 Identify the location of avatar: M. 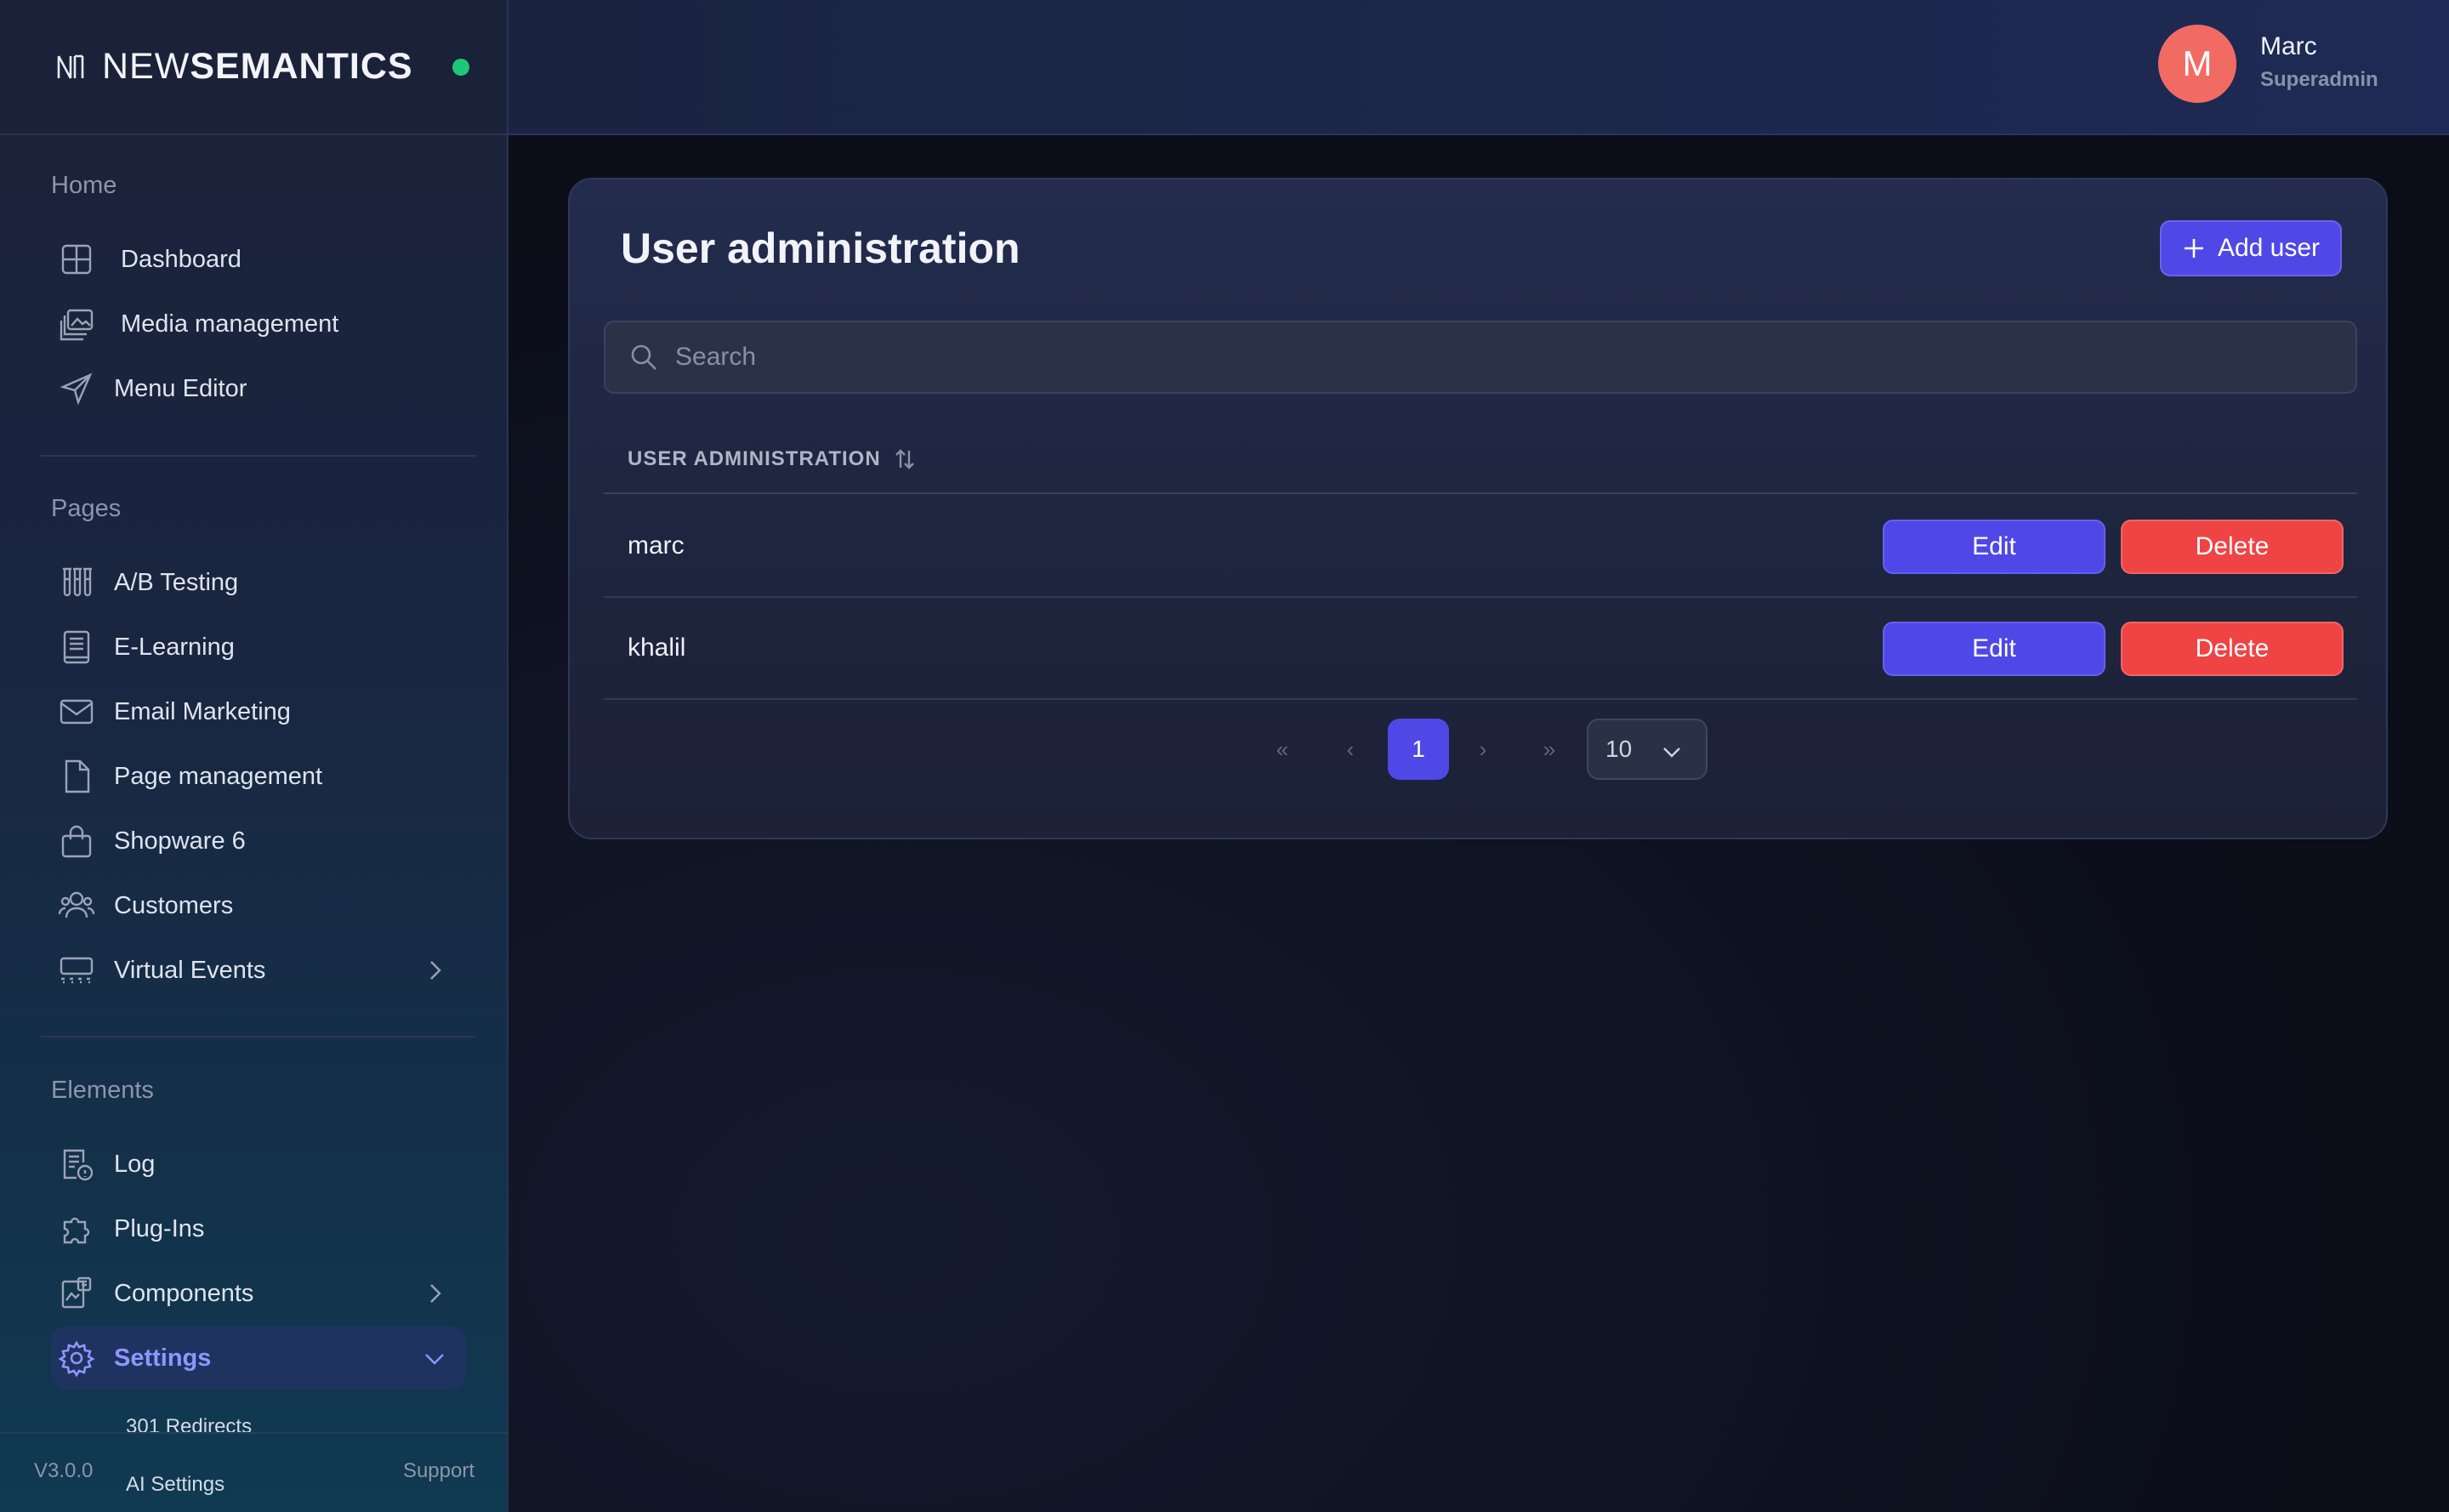
(2197, 64).